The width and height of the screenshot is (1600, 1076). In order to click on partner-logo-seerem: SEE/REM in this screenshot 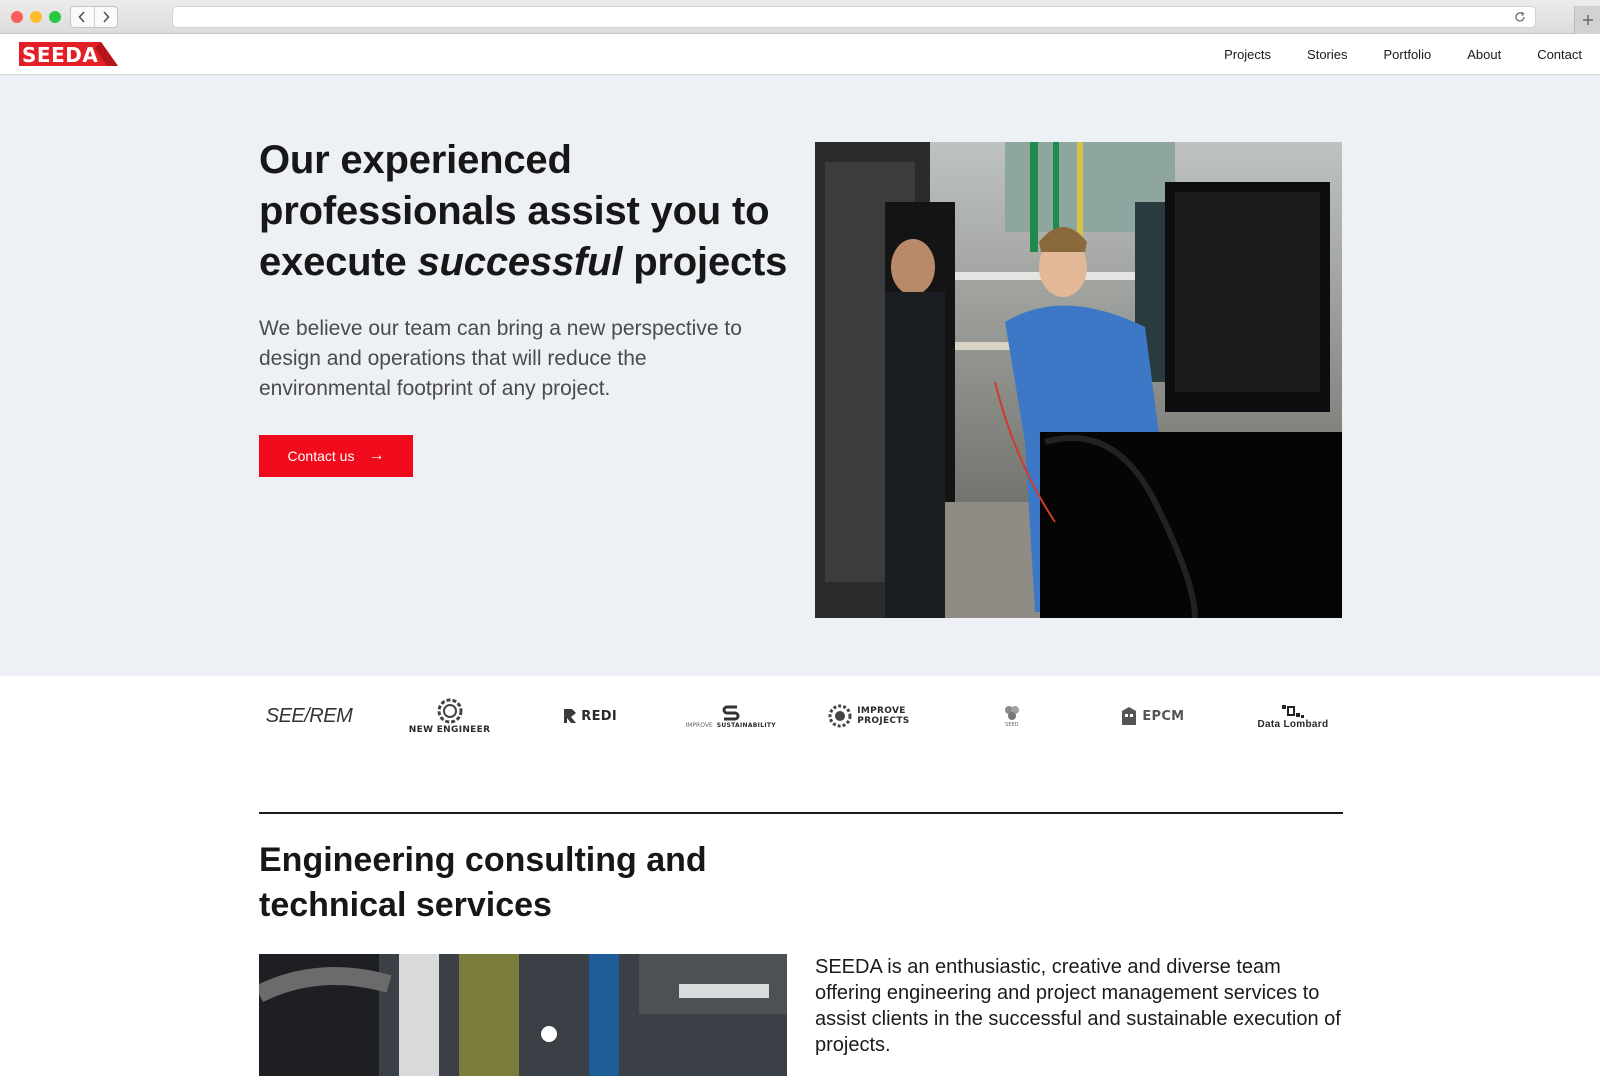, I will do `click(309, 716)`.